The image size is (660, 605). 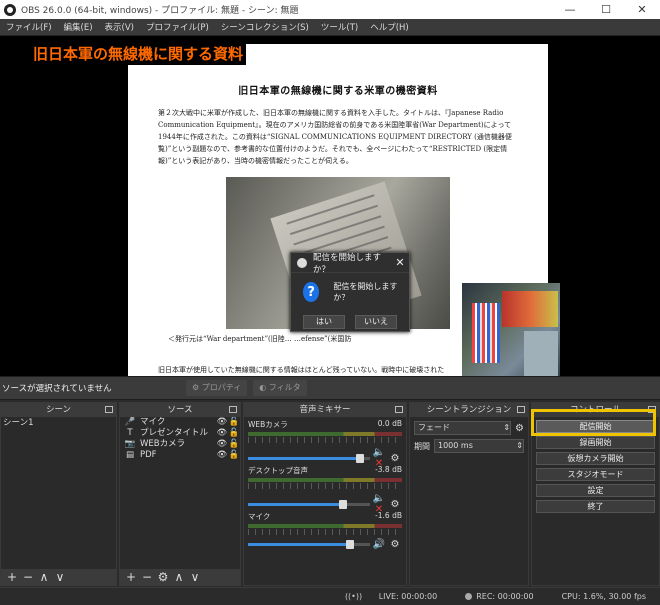 I want to click on properties-button: ⚙ プロパティ, so click(x=217, y=388).